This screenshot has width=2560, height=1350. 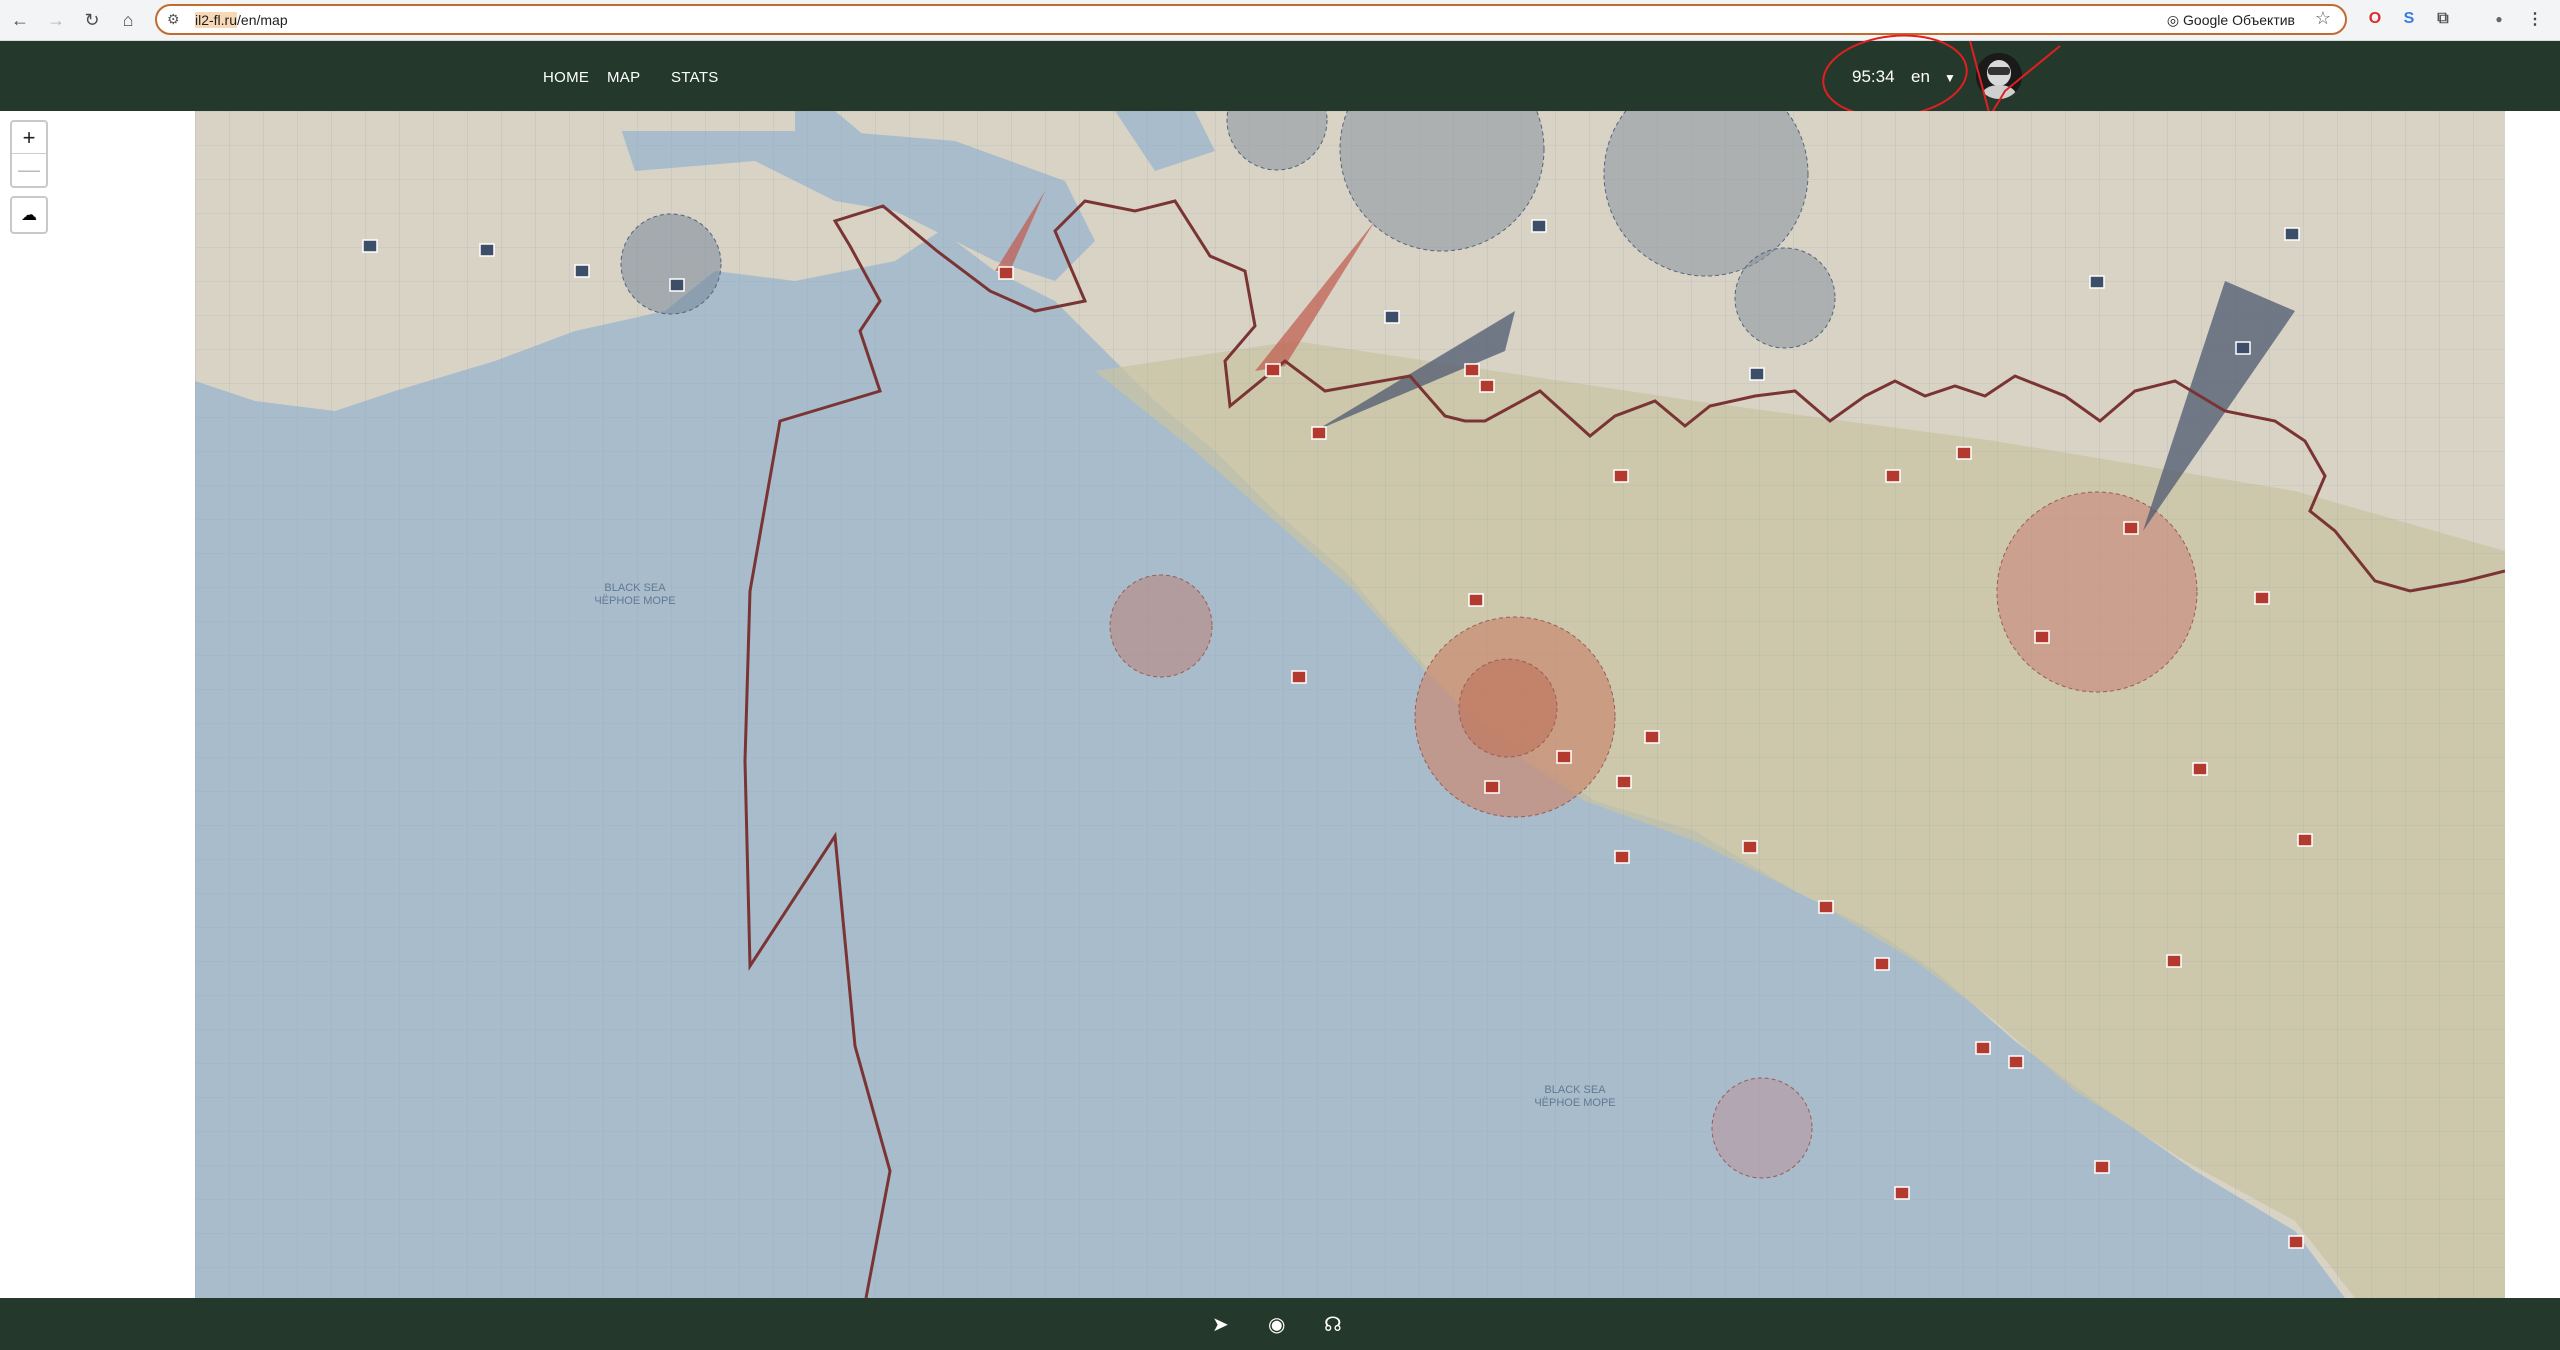 I want to click on home-icon: ⌂, so click(x=128, y=20).